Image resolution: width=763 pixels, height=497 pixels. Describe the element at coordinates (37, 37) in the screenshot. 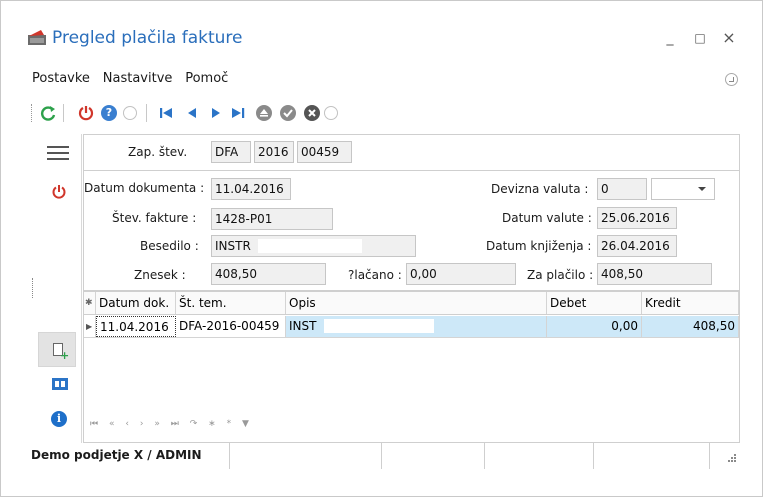

I see `app-logo-icon` at that location.